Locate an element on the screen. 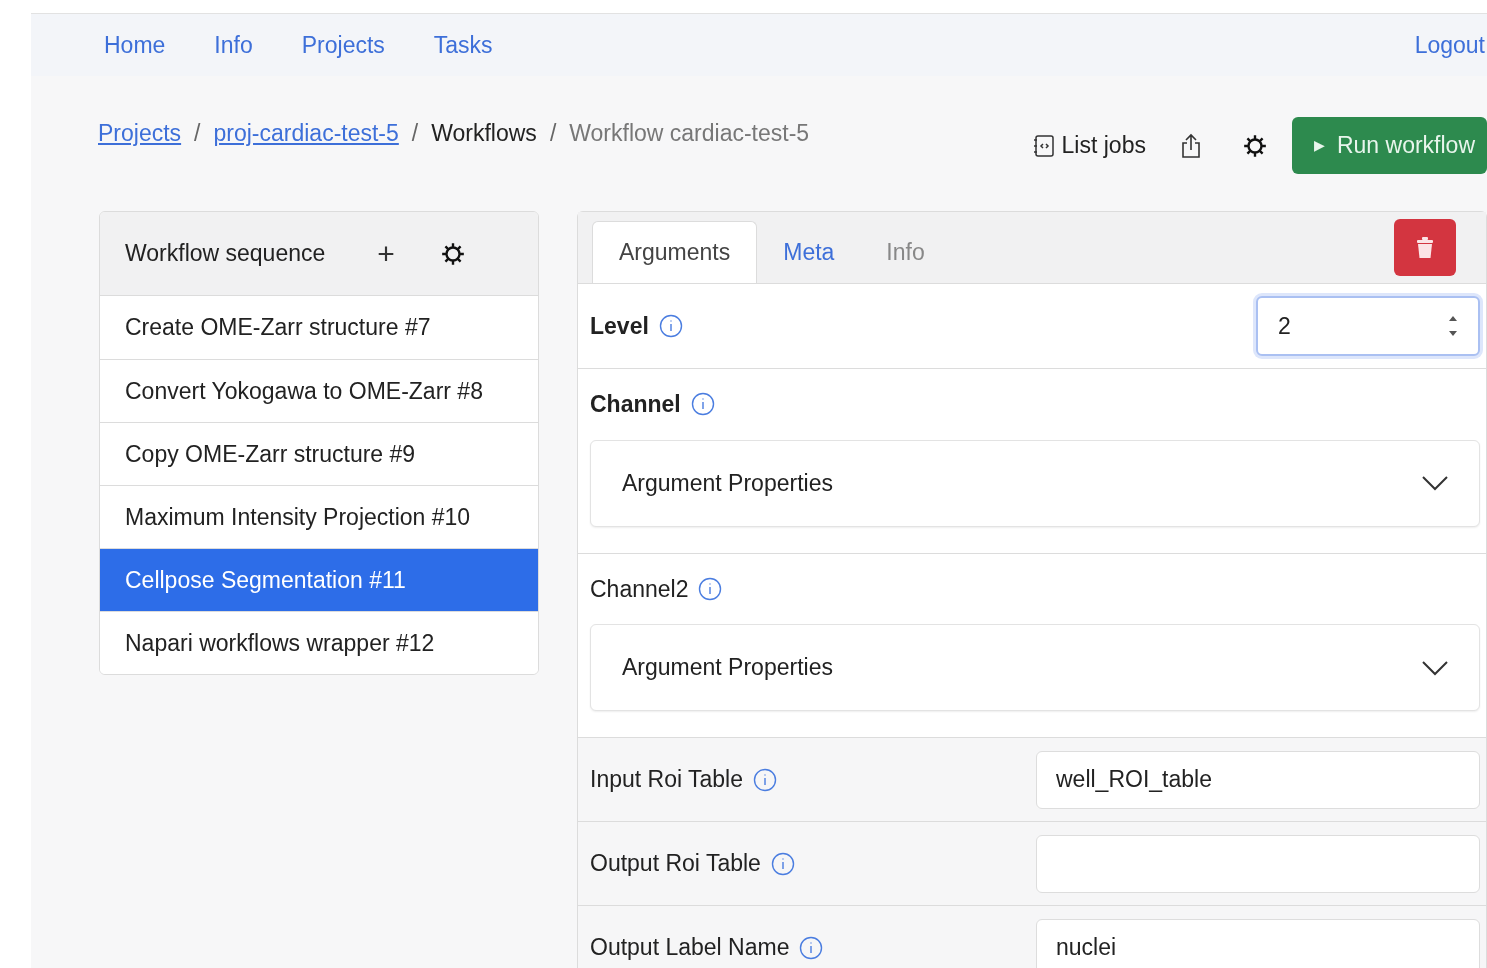 The height and width of the screenshot is (968, 1487). workflow-task-item: Napari workflows wrapper #12 is located at coordinates (319, 642).